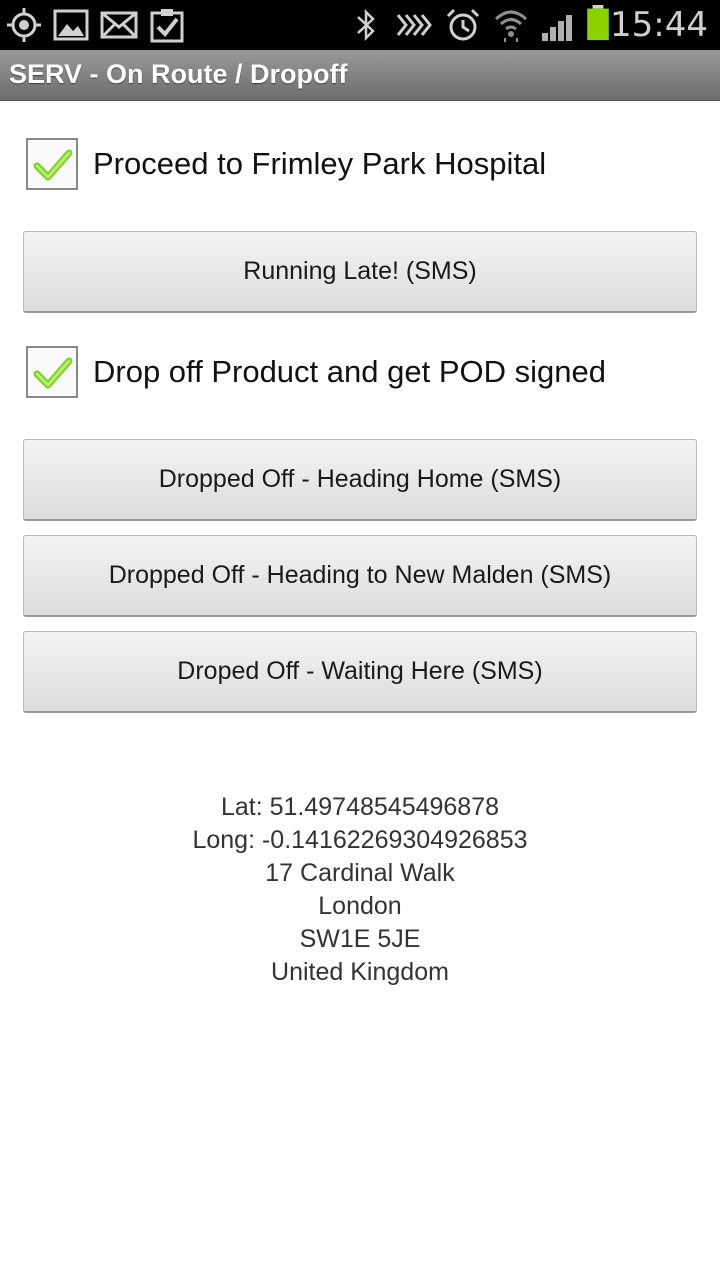 The image size is (720, 1280). What do you see at coordinates (360, 672) in the screenshot?
I see `waiting-here-button: Droped Off - Waiting Here (SMS)` at bounding box center [360, 672].